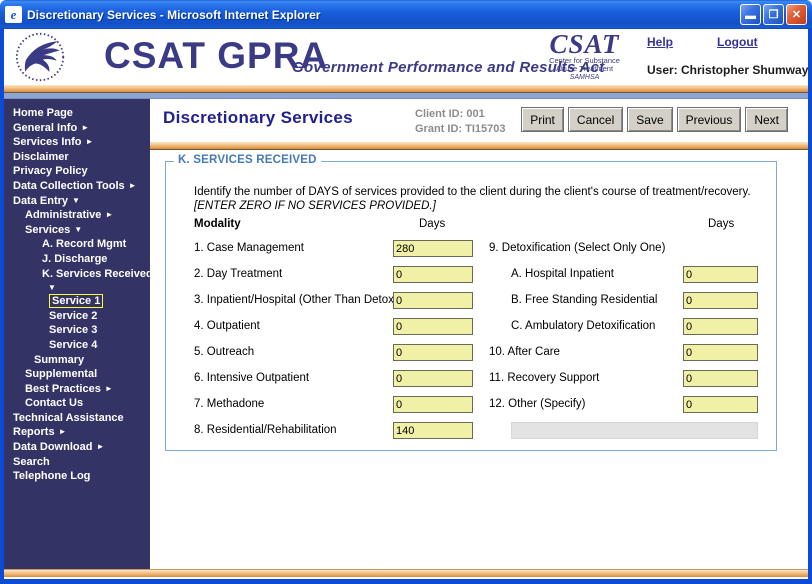  I want to click on sidebar-item-disclaimer: Disclaimer, so click(77, 157).